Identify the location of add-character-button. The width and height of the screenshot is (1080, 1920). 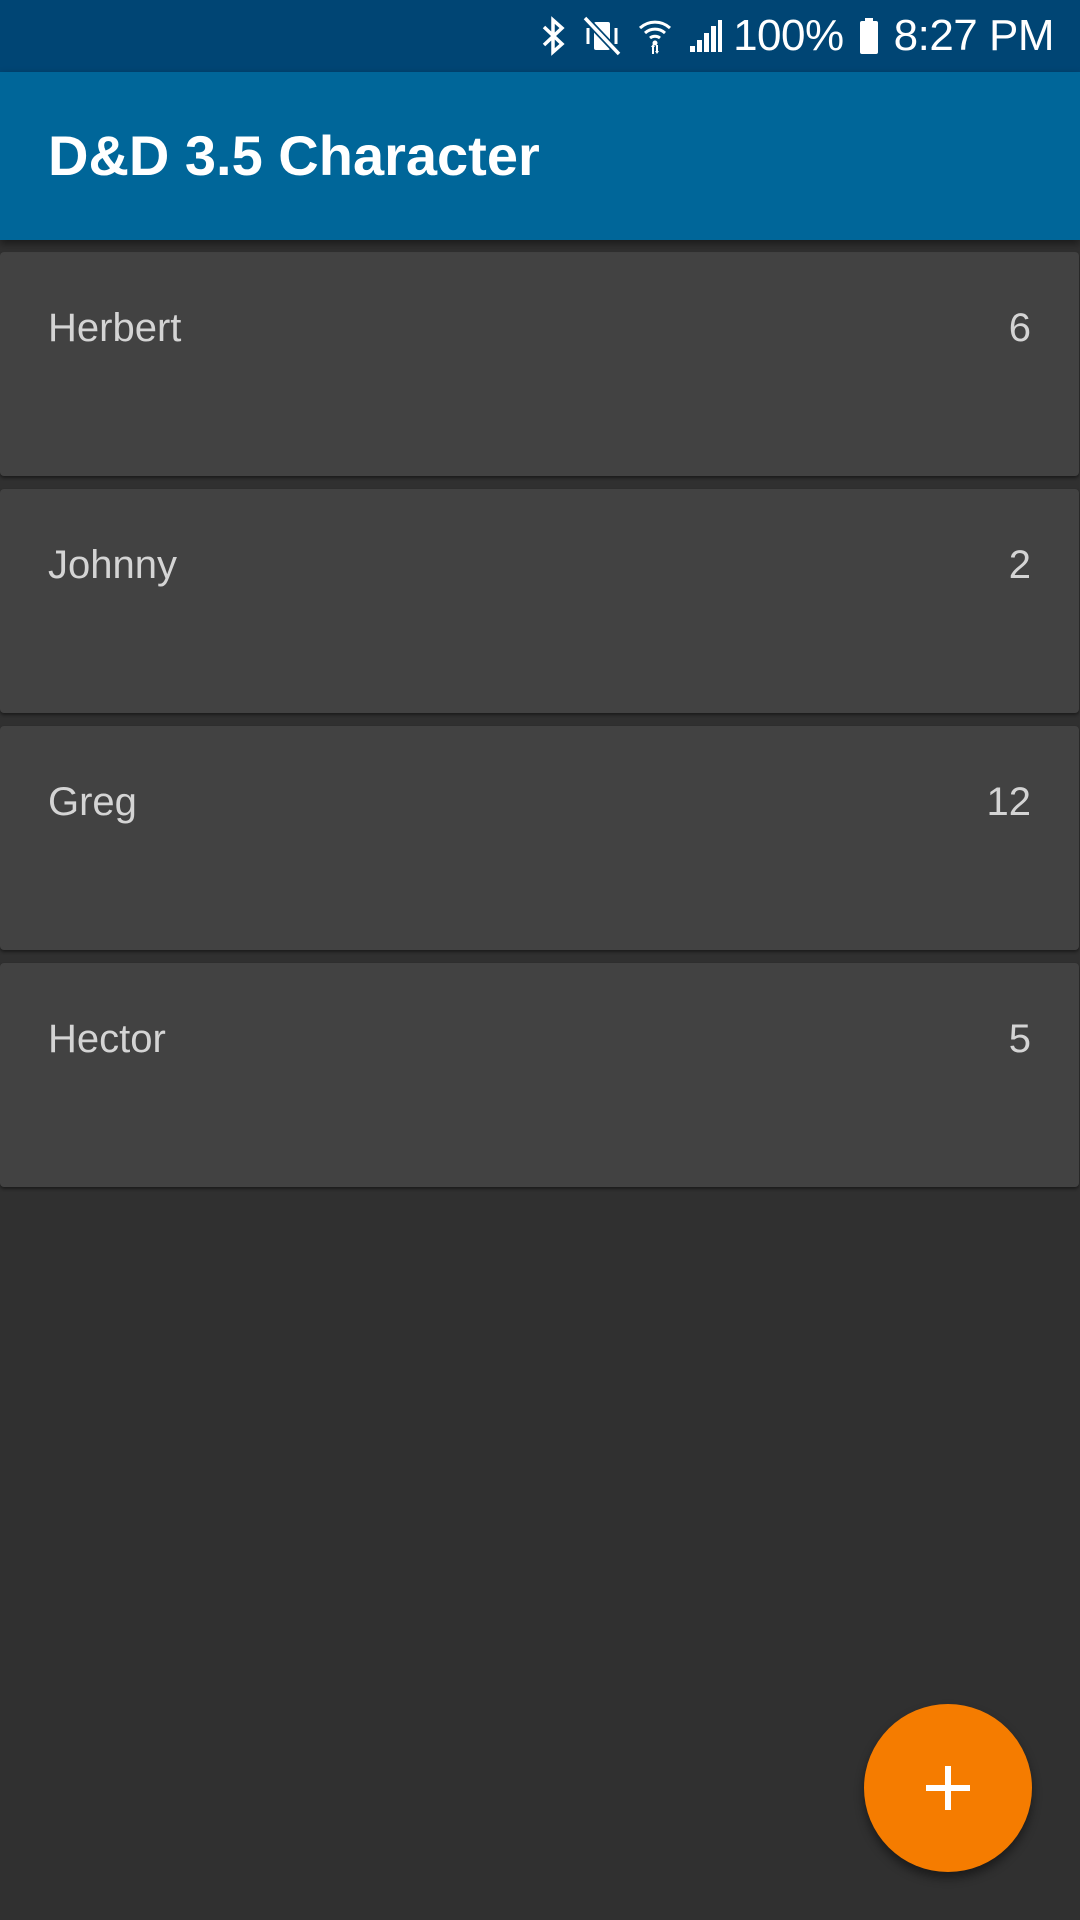
(948, 1788).